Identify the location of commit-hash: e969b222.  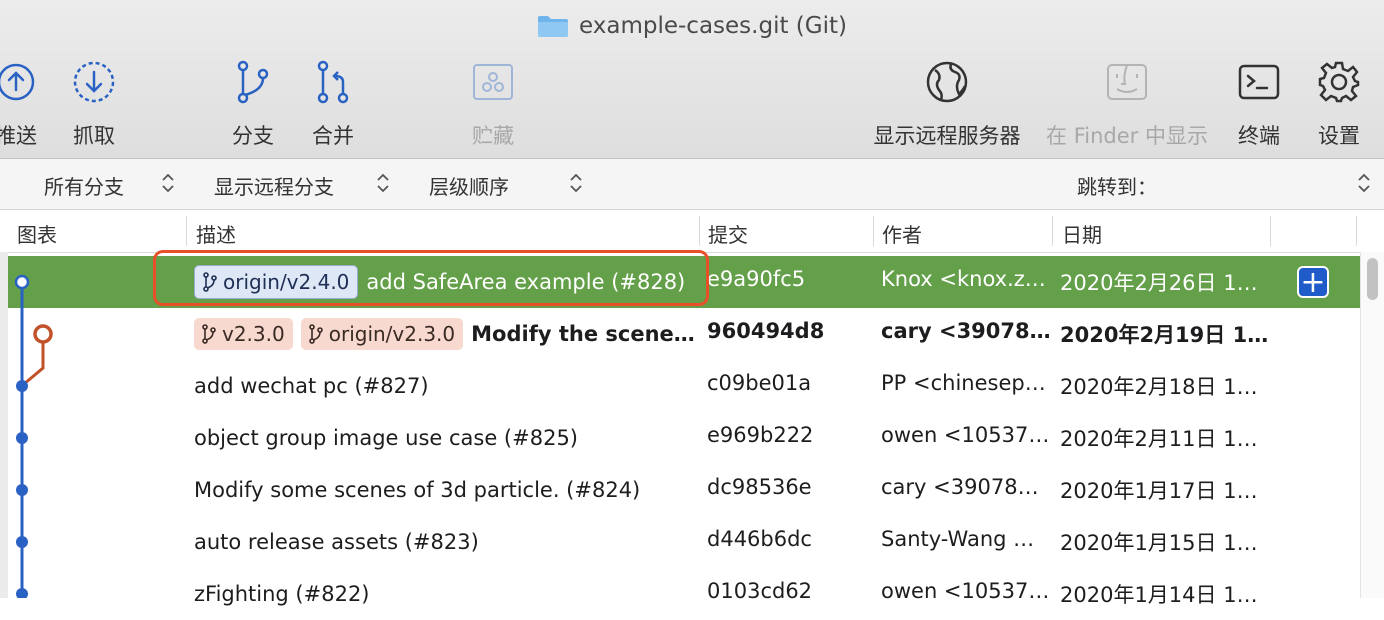
(760, 435).